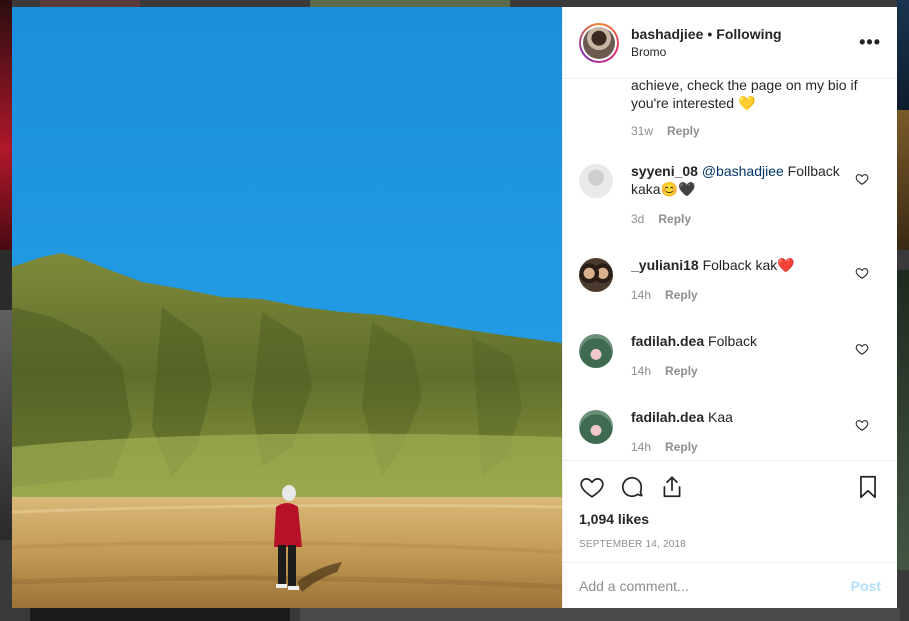 The image size is (909, 621). What do you see at coordinates (748, 34) in the screenshot?
I see `follow-status-button: Following` at bounding box center [748, 34].